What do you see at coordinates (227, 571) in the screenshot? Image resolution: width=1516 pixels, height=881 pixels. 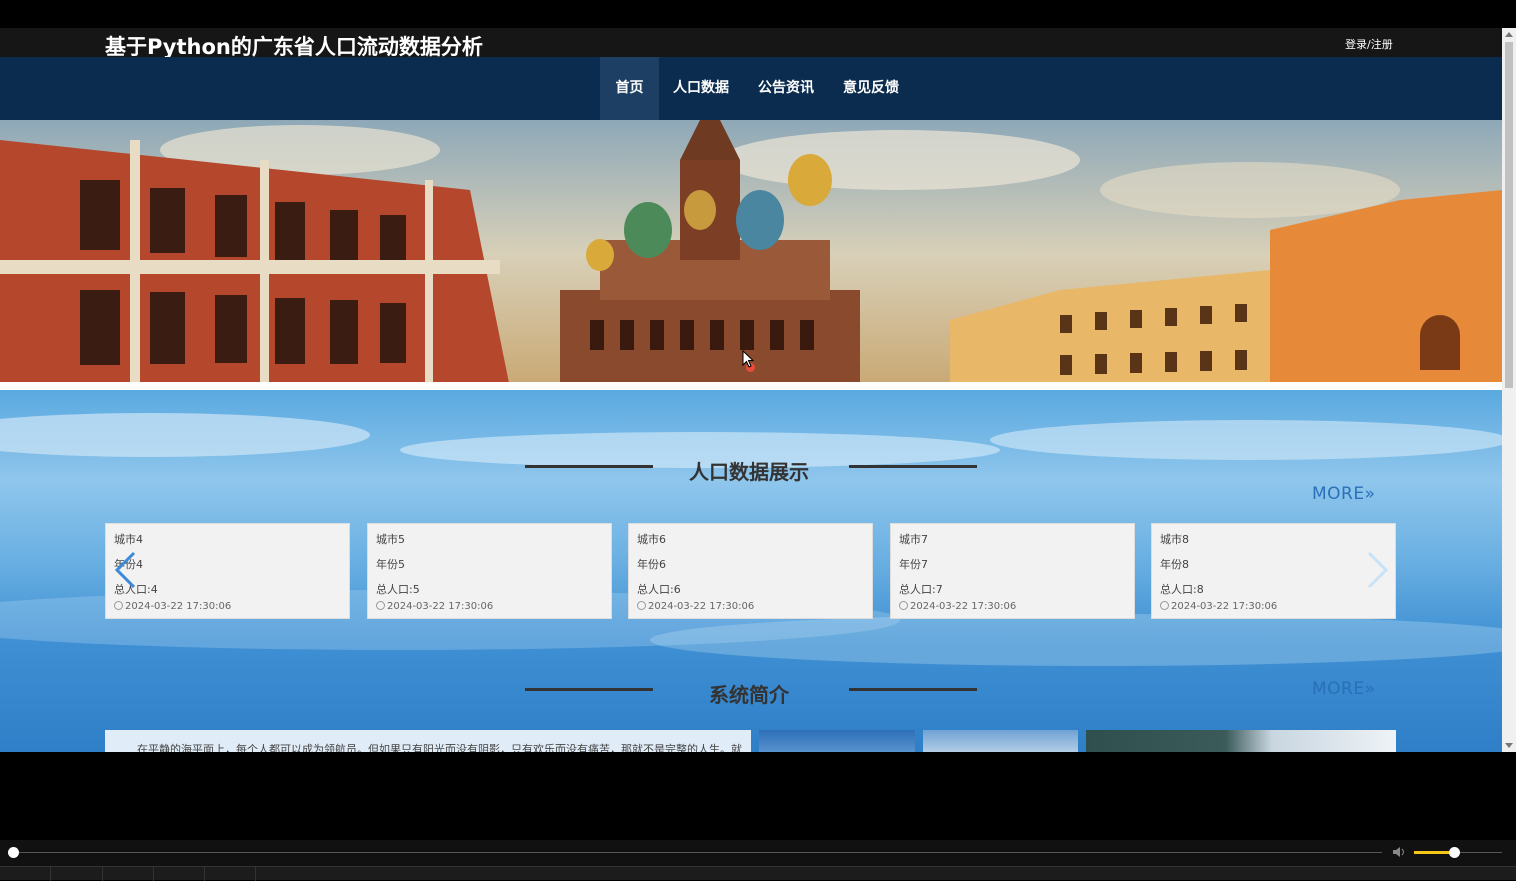 I see `population-card: 城市4 年份4 总人口:4 2024-03-22 17:30:06` at bounding box center [227, 571].